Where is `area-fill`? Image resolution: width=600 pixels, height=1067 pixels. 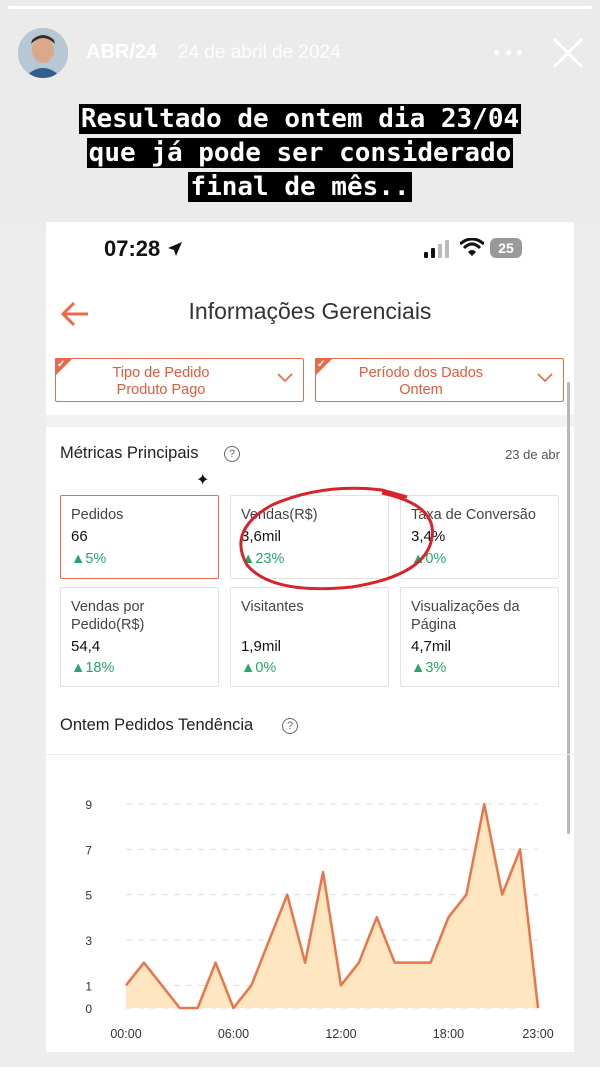
area-fill is located at coordinates (332, 906).